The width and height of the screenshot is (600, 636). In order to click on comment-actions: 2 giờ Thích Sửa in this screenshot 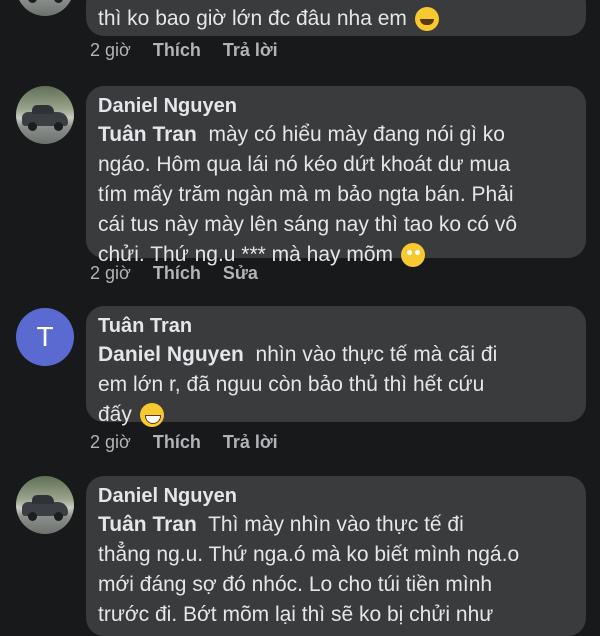, I will do `click(174, 273)`.